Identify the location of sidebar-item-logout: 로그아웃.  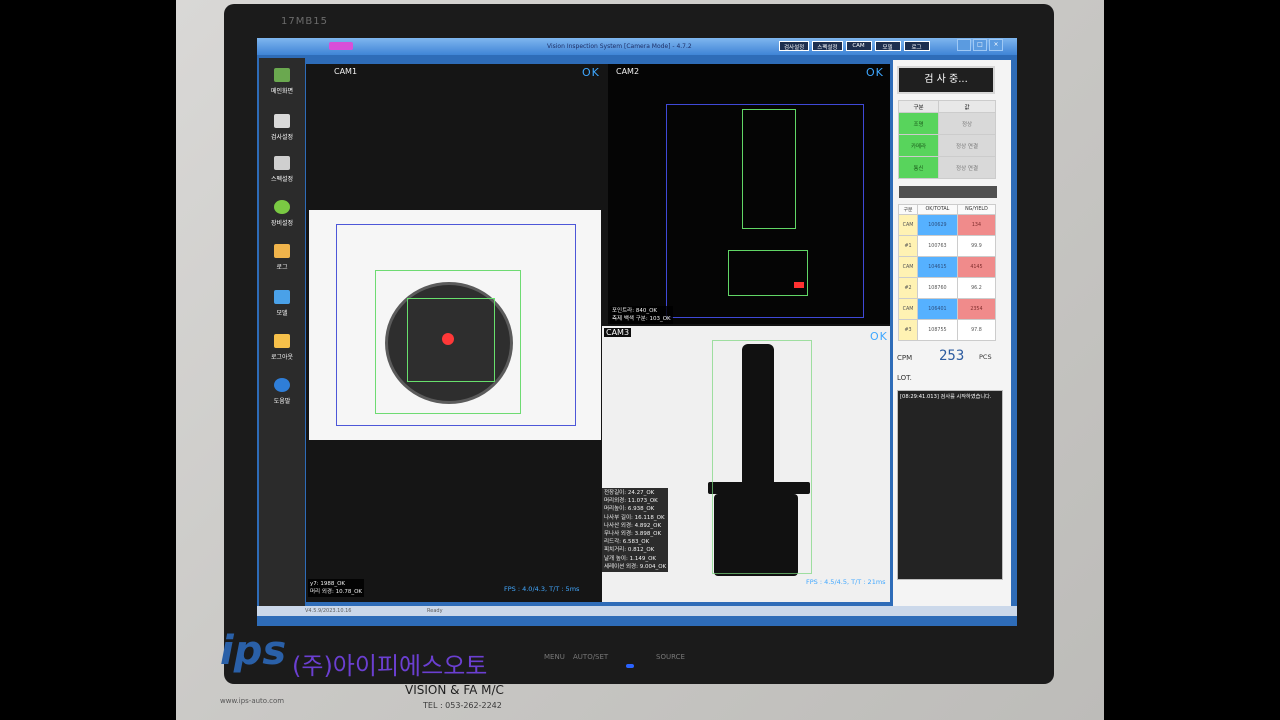
(282, 347).